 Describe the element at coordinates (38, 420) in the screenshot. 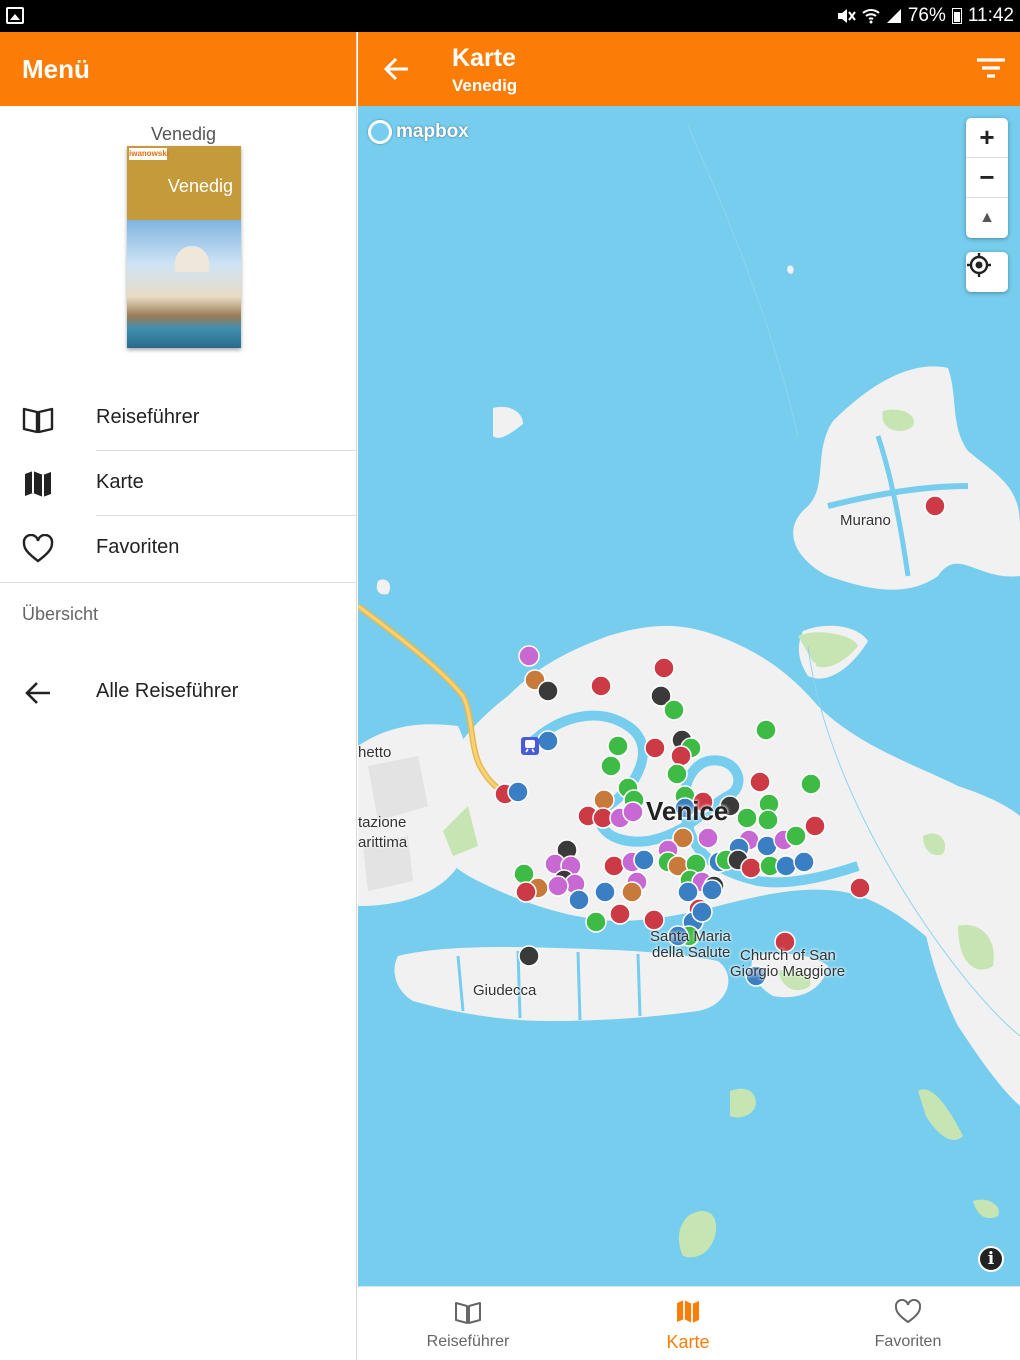

I see `book-icon` at that location.